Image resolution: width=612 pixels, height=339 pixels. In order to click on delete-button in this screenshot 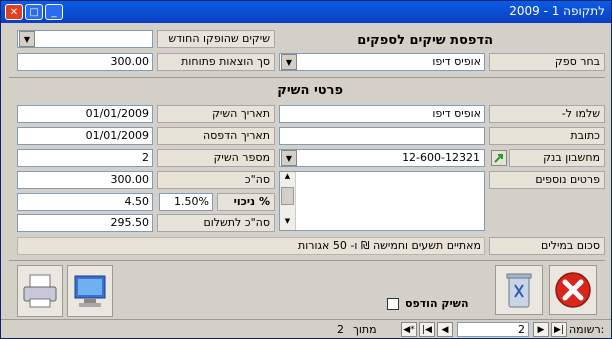, I will do `click(519, 290)`.